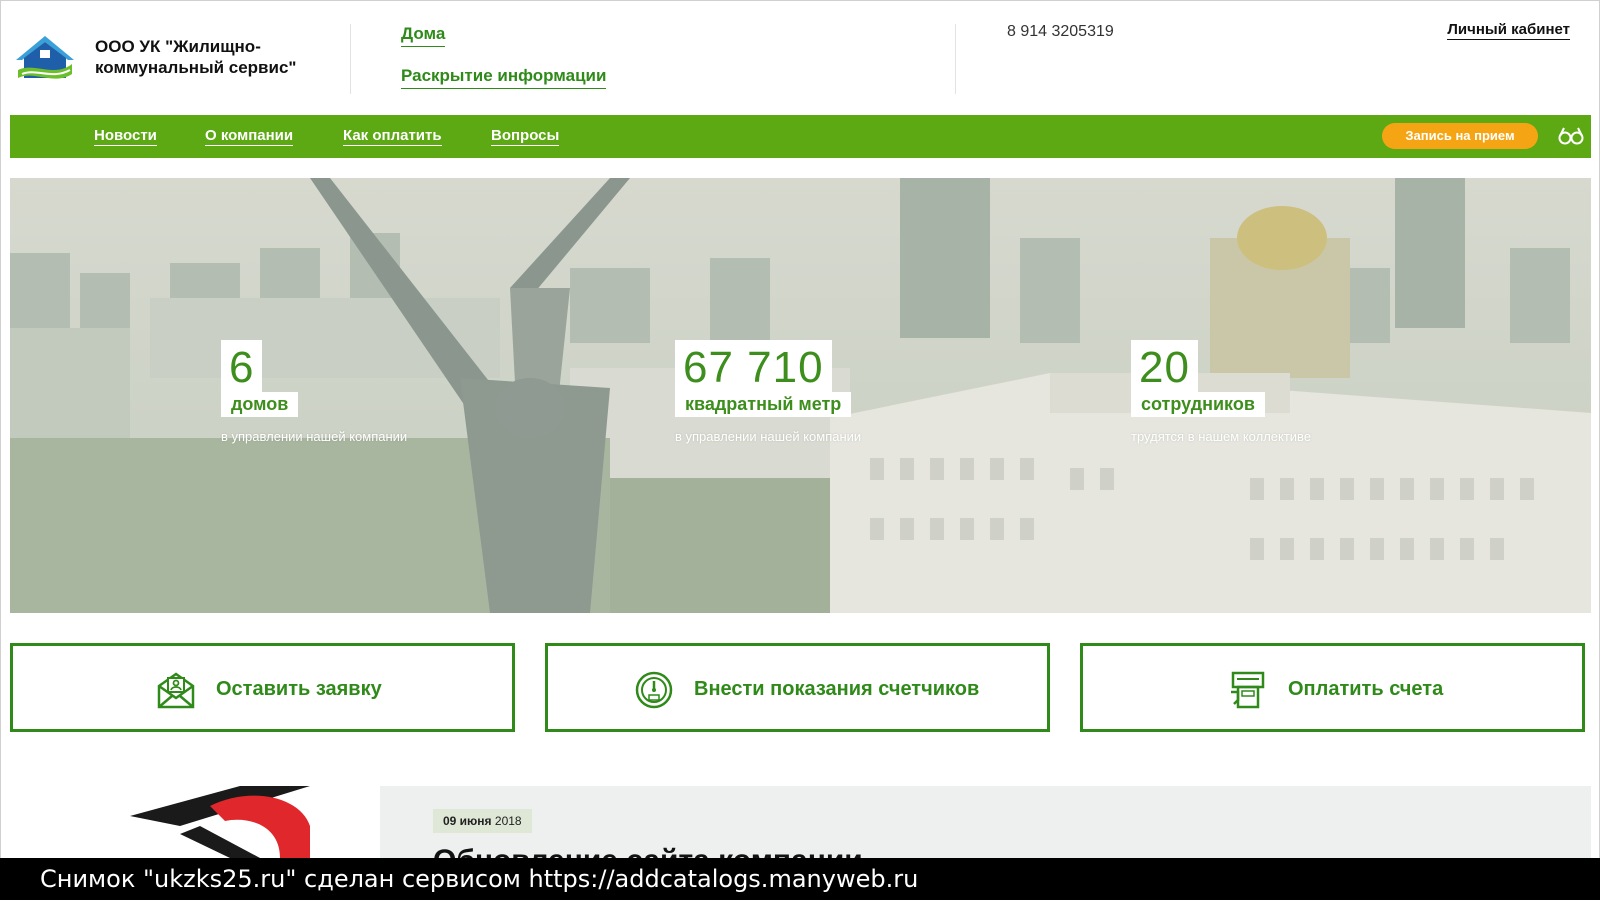 The image size is (1600, 900). Describe the element at coordinates (1198, 404) in the screenshot. I see `stat-label: сотрудников` at that location.